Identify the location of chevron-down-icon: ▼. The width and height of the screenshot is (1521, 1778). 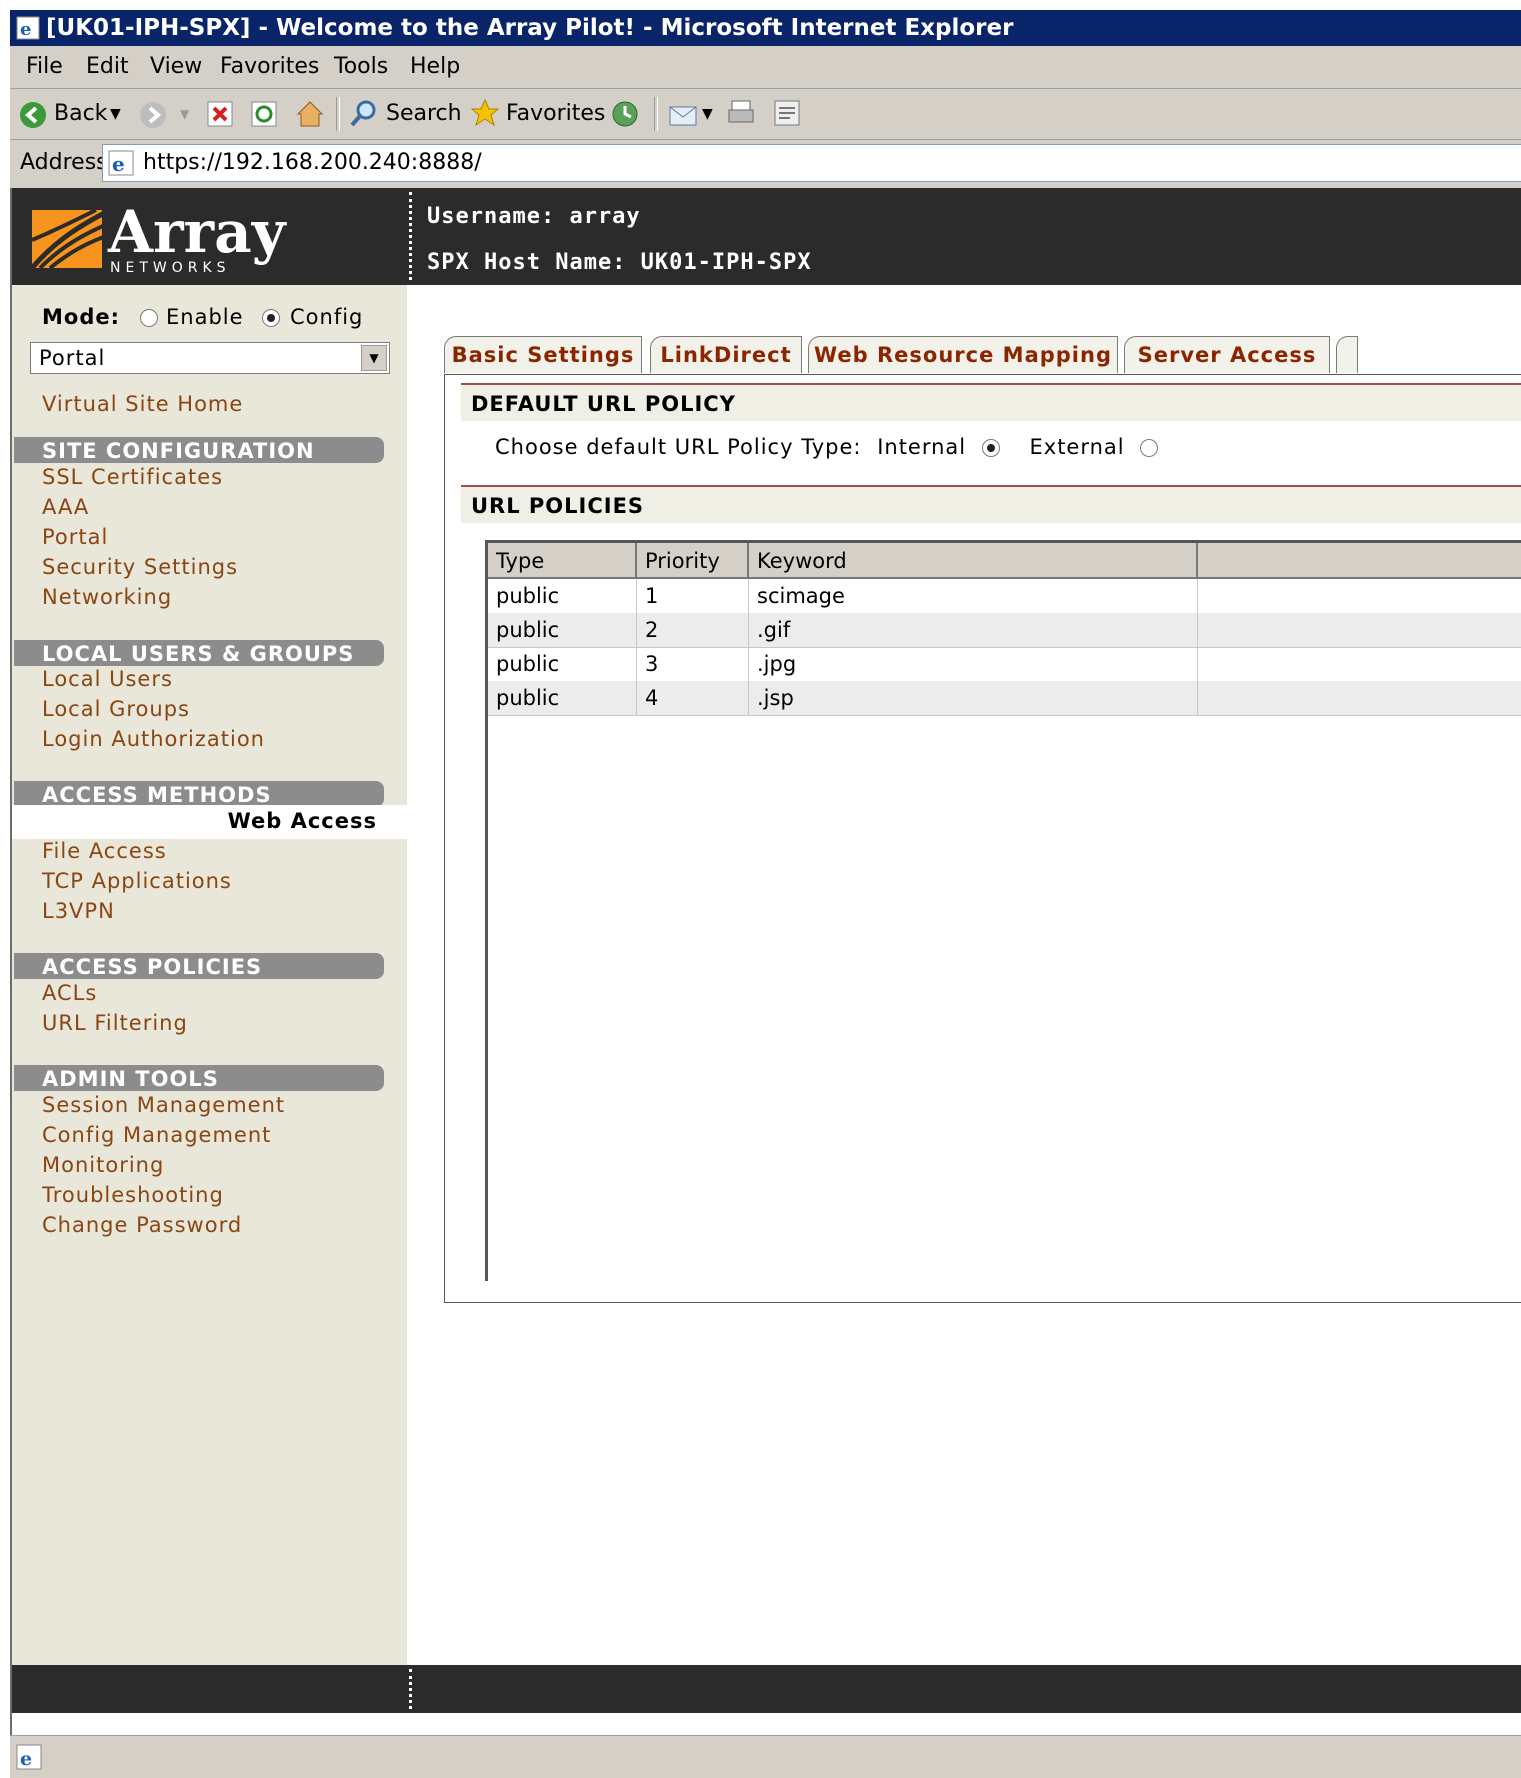
(374, 358).